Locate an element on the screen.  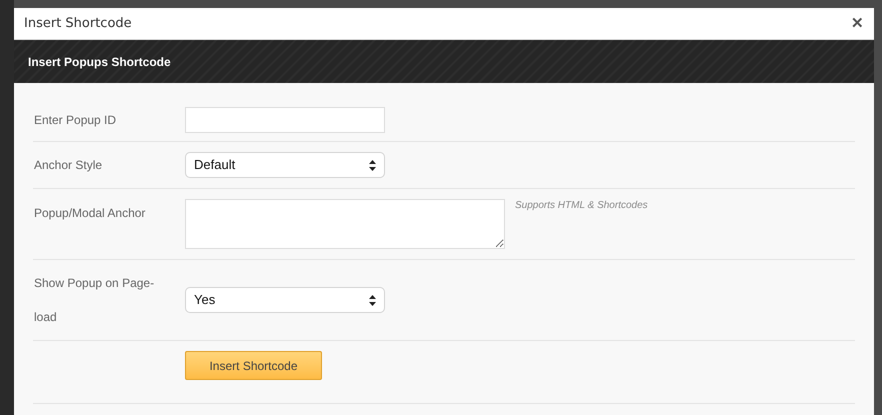
field-label: Popup/Modal Anchor is located at coordinates (90, 213).